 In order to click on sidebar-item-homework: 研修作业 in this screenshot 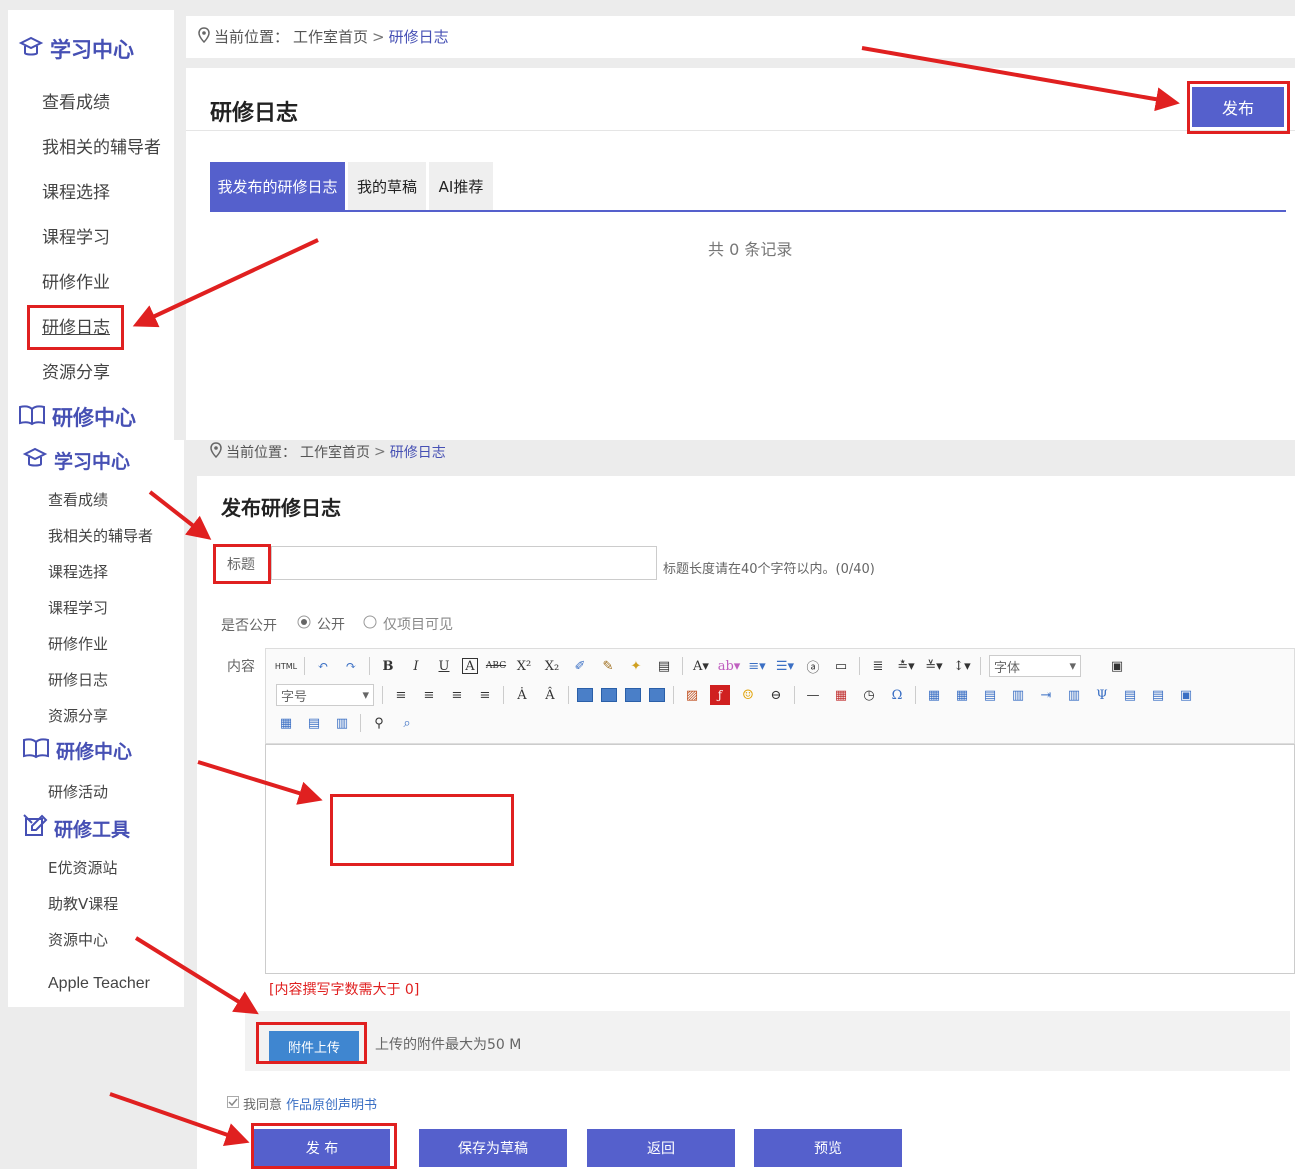, I will do `click(78, 643)`.